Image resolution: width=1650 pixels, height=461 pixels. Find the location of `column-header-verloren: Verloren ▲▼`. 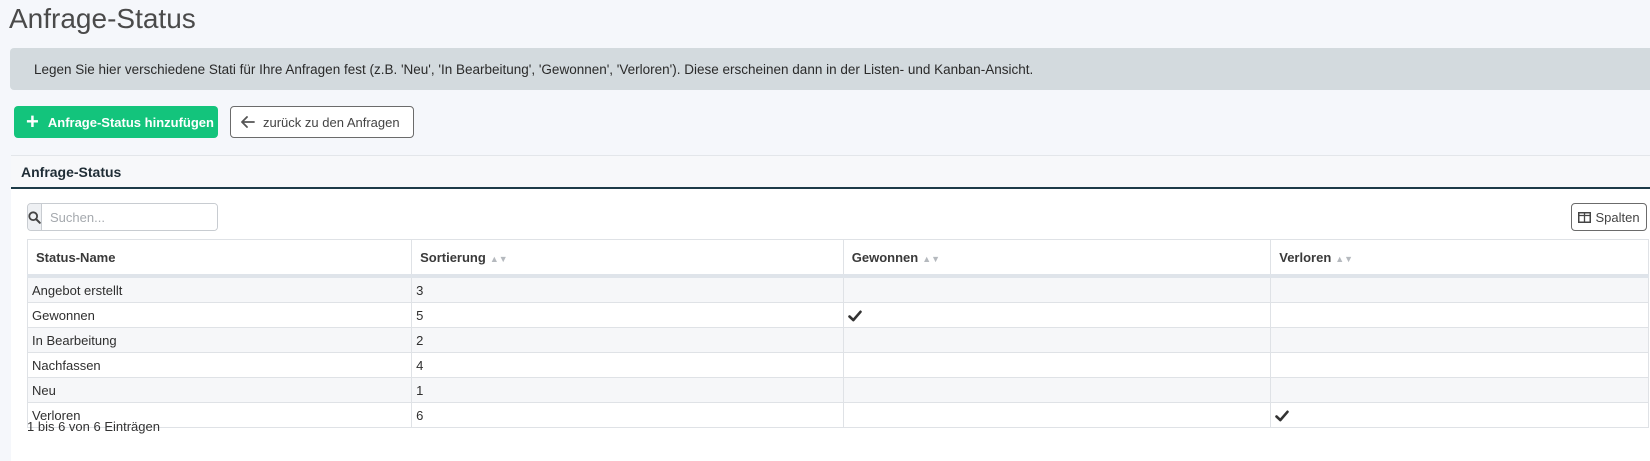

column-header-verloren: Verloren ▲▼ is located at coordinates (1459, 258).